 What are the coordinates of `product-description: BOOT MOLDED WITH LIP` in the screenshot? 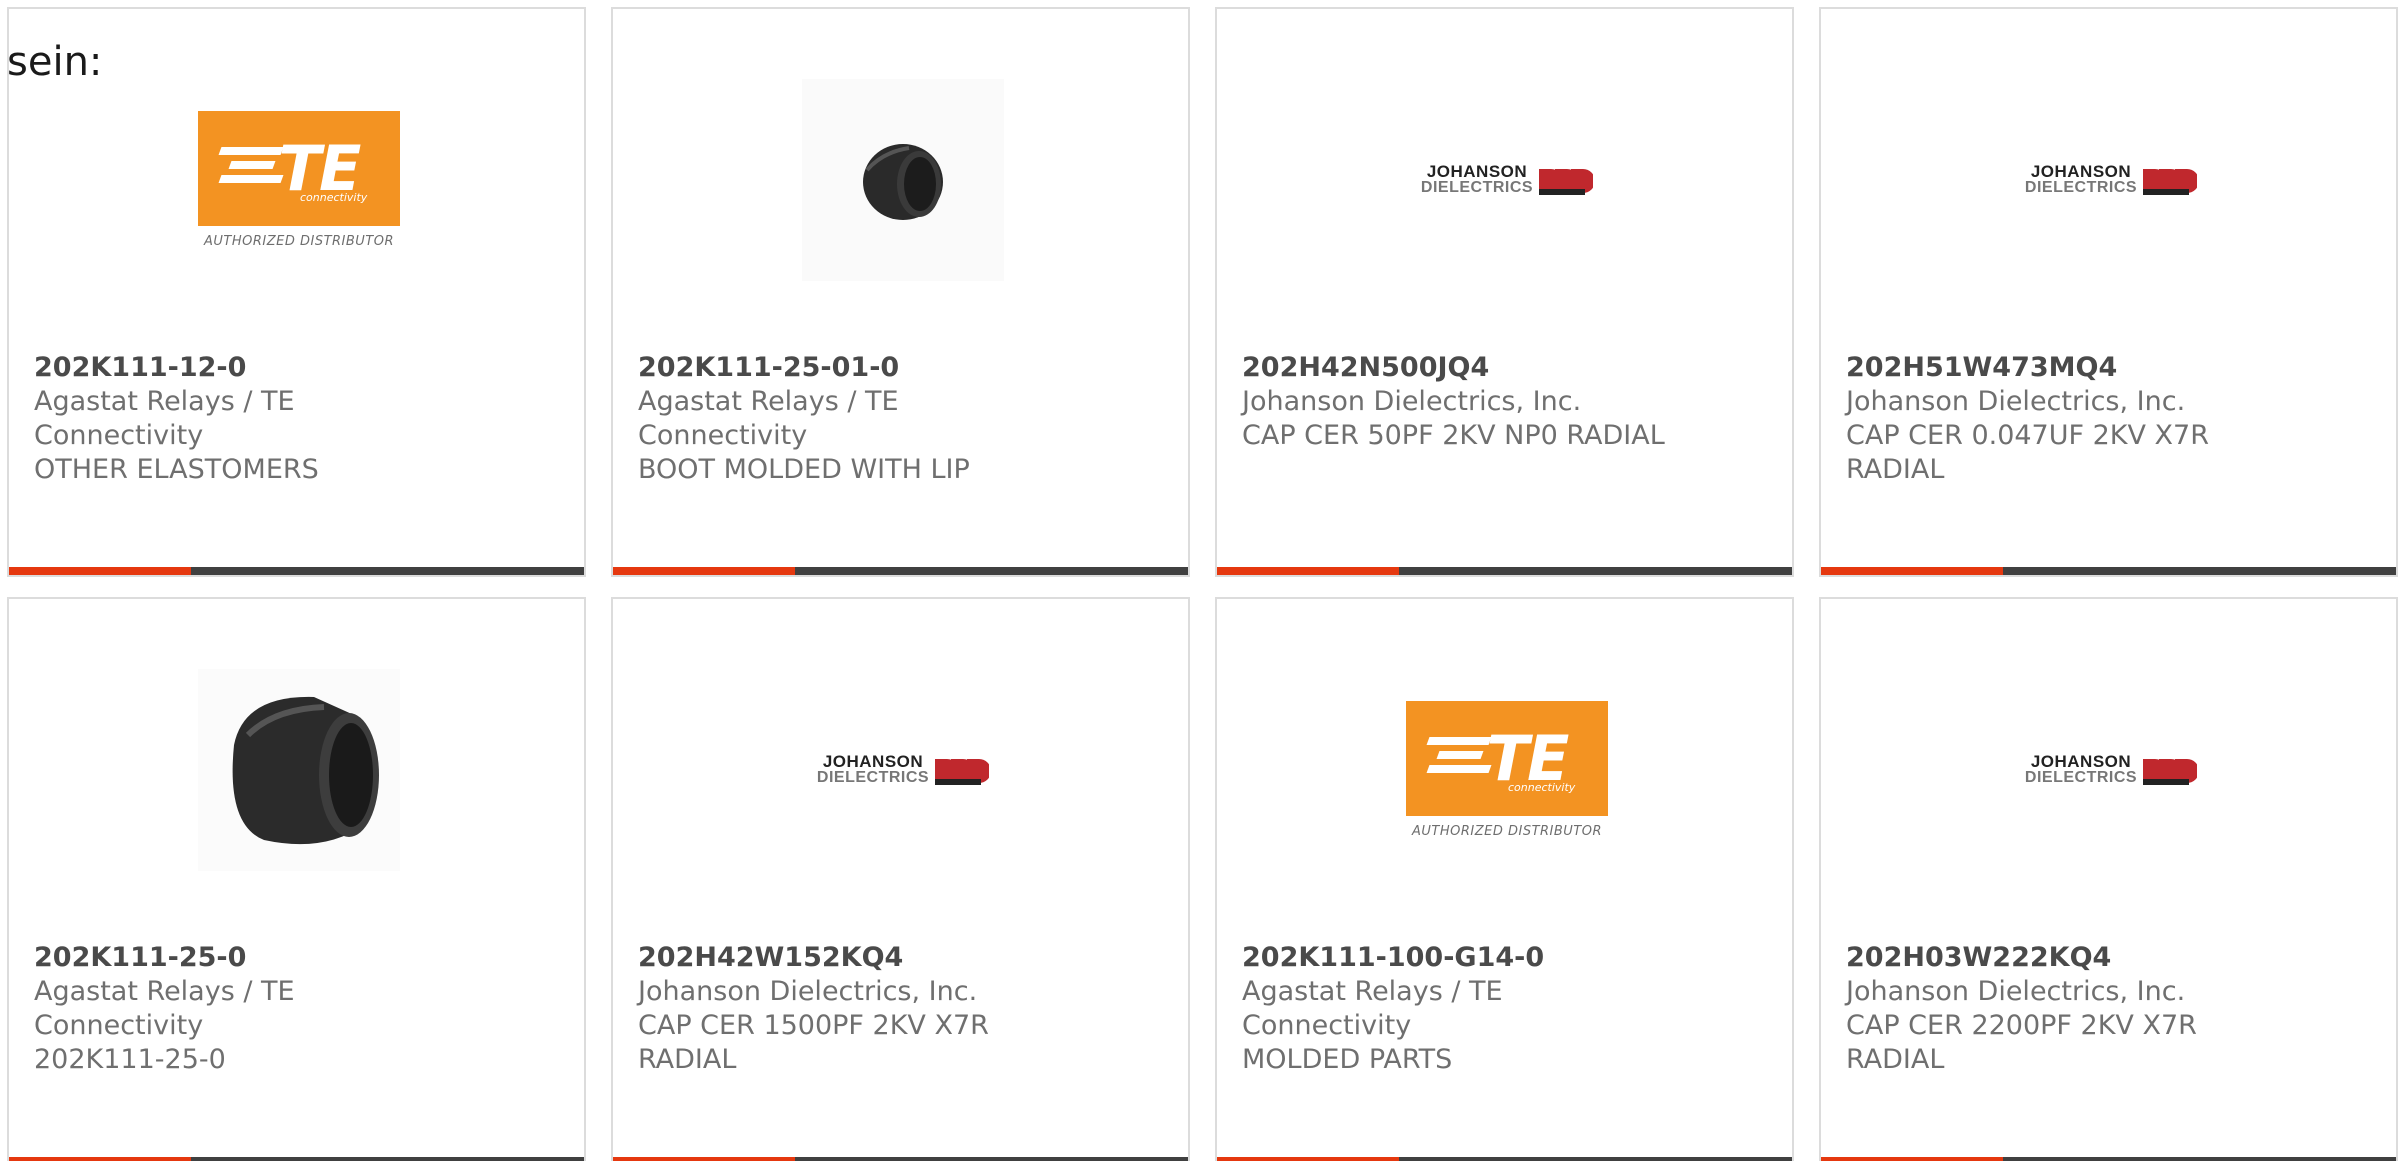 It's located at (804, 469).